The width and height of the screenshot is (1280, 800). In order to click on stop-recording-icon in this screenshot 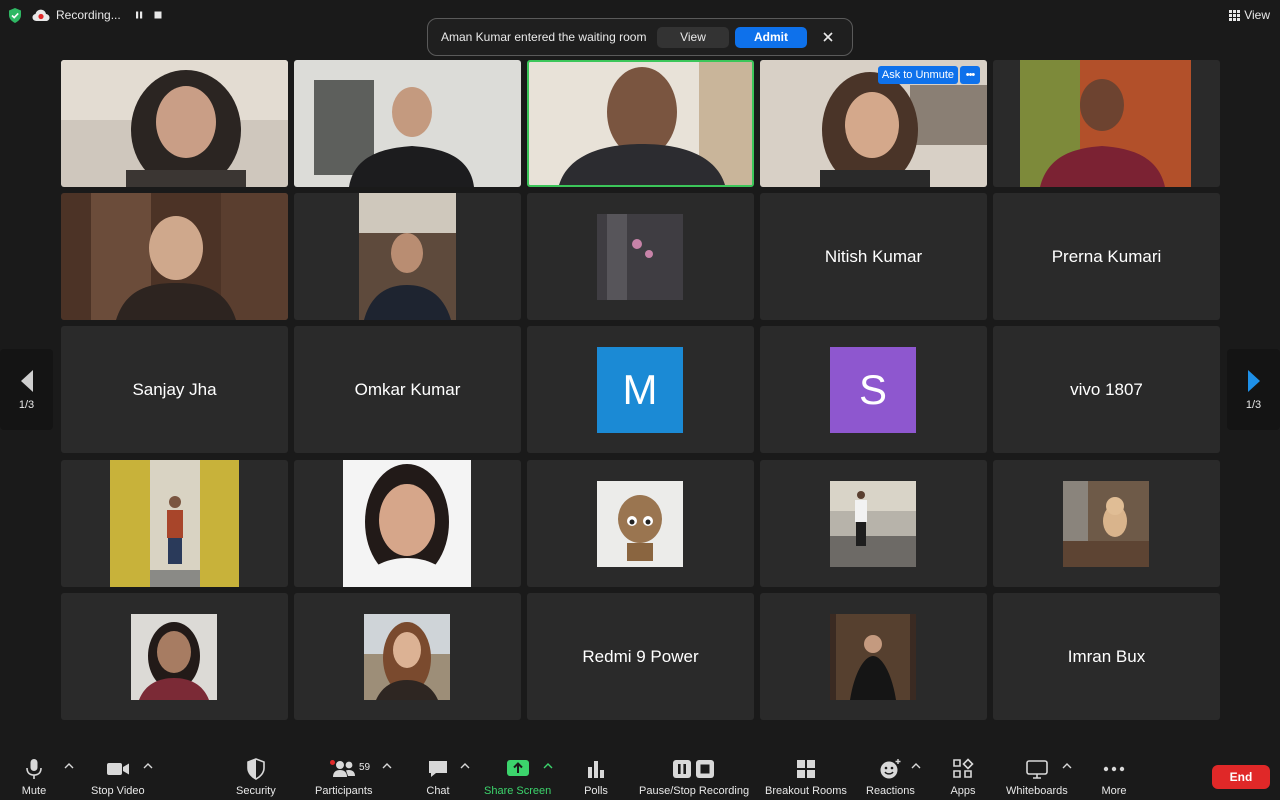, I will do `click(158, 15)`.